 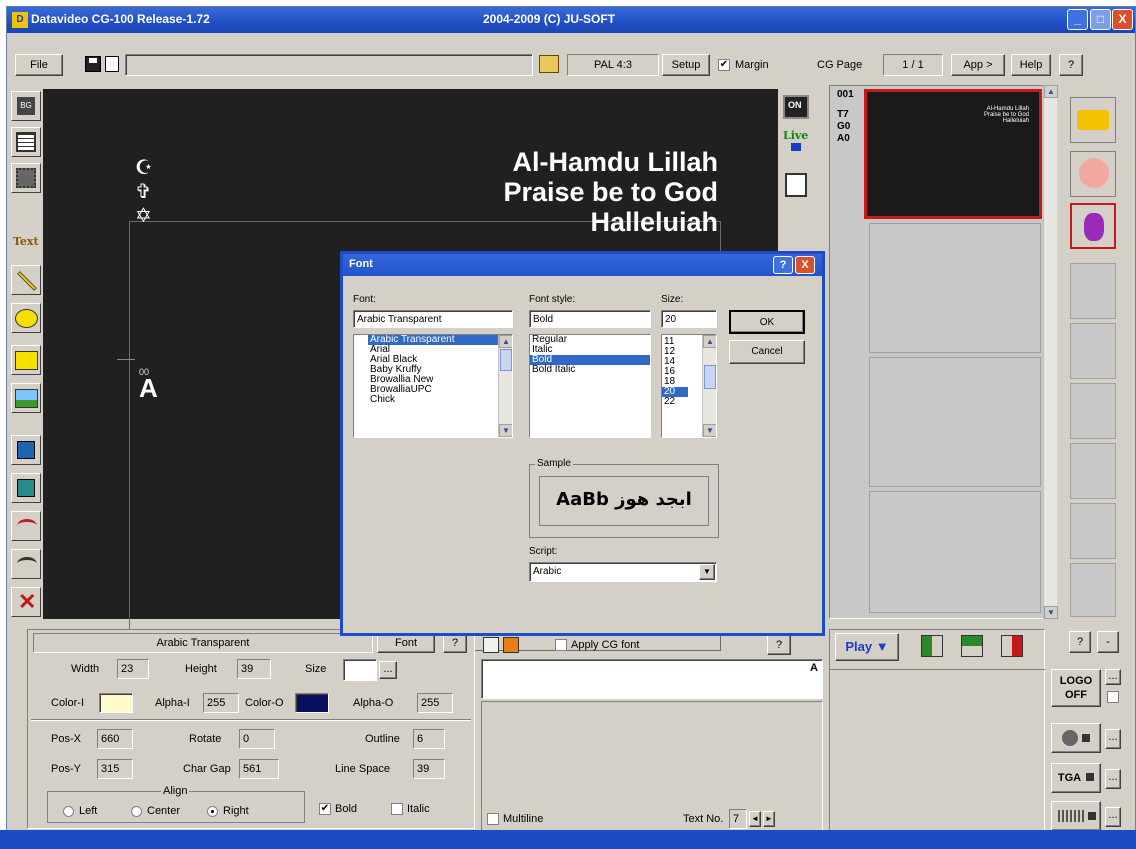 What do you see at coordinates (26, 106) in the screenshot?
I see `background-tool: BG` at bounding box center [26, 106].